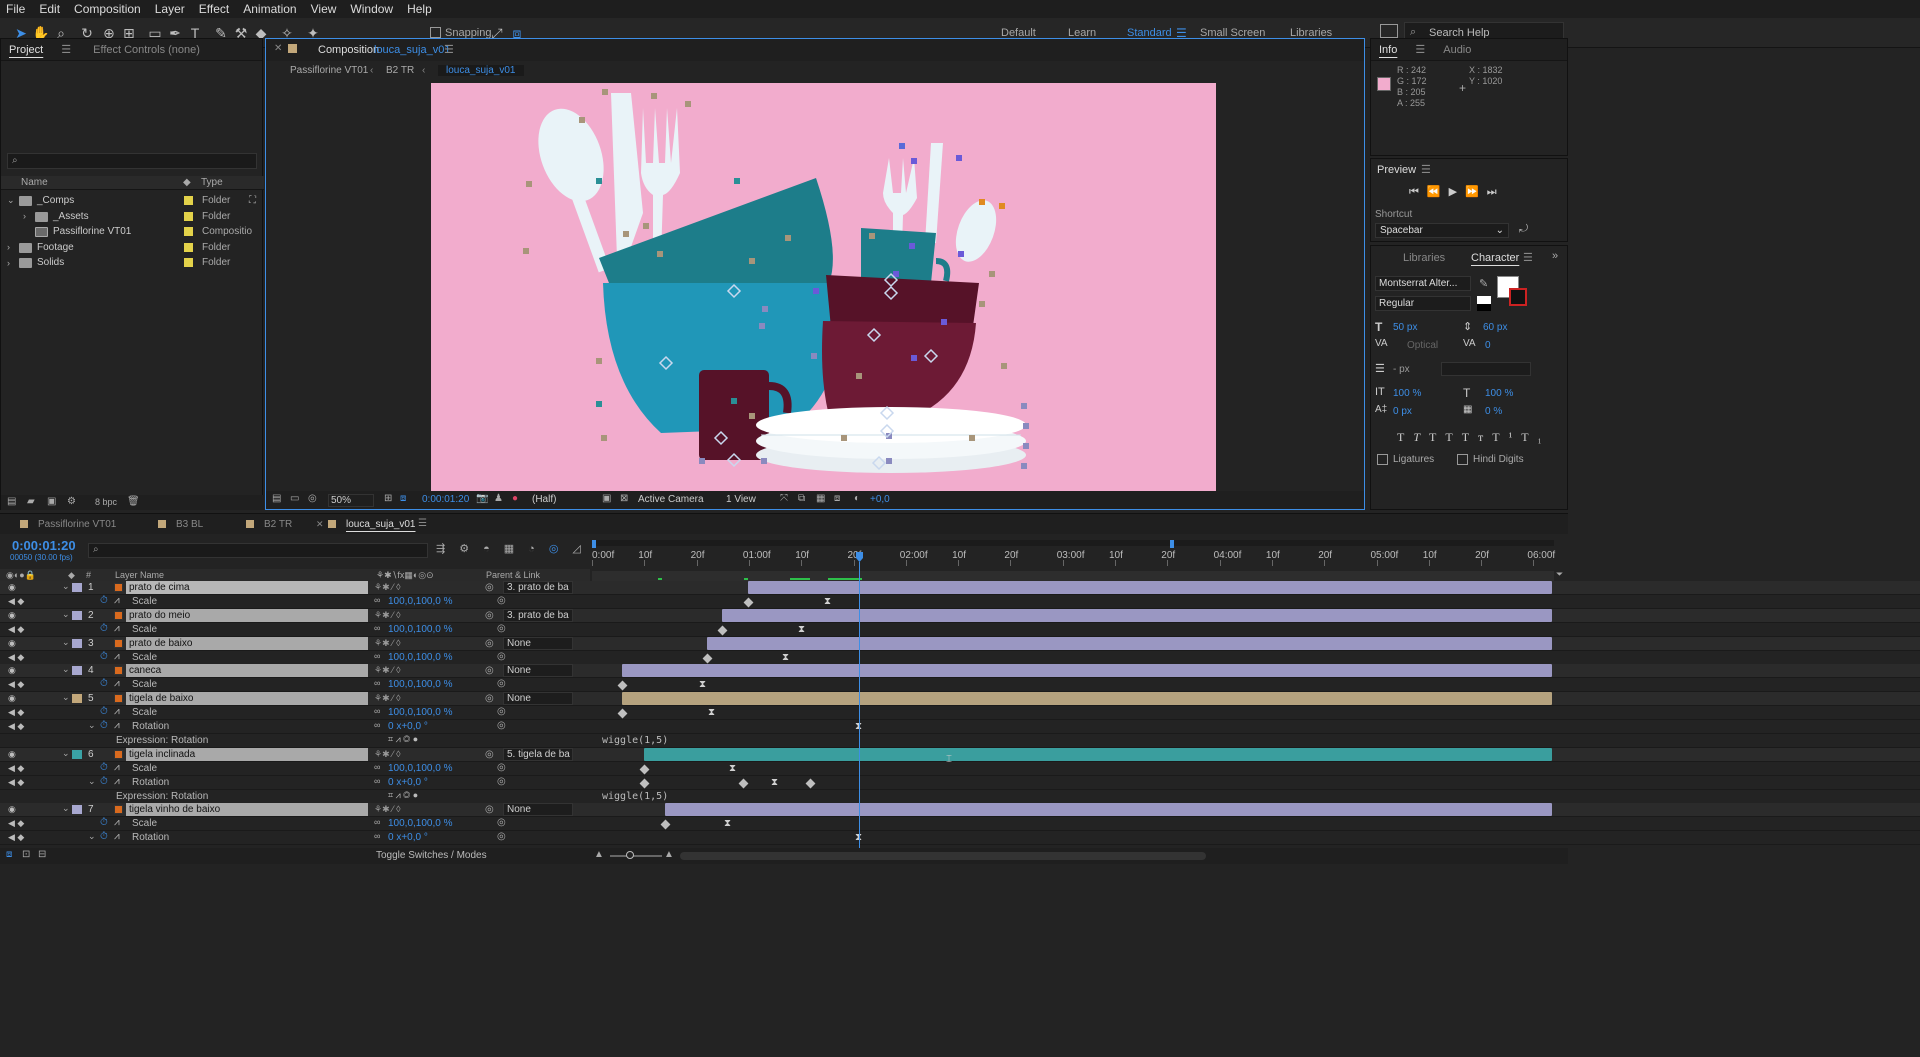  Describe the element at coordinates (538, 549) in the screenshot. I see `motion-blur-icon: ◔` at that location.